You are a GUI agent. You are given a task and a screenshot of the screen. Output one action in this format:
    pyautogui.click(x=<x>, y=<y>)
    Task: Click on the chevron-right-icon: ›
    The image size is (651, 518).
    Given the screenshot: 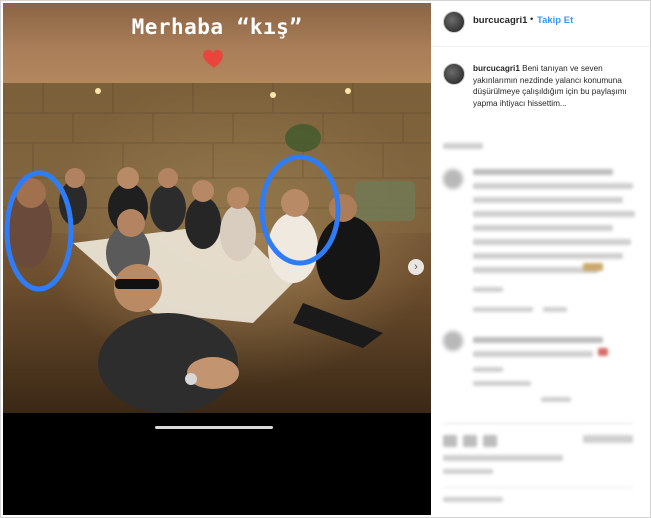 What is the action you would take?
    pyautogui.click(x=416, y=267)
    